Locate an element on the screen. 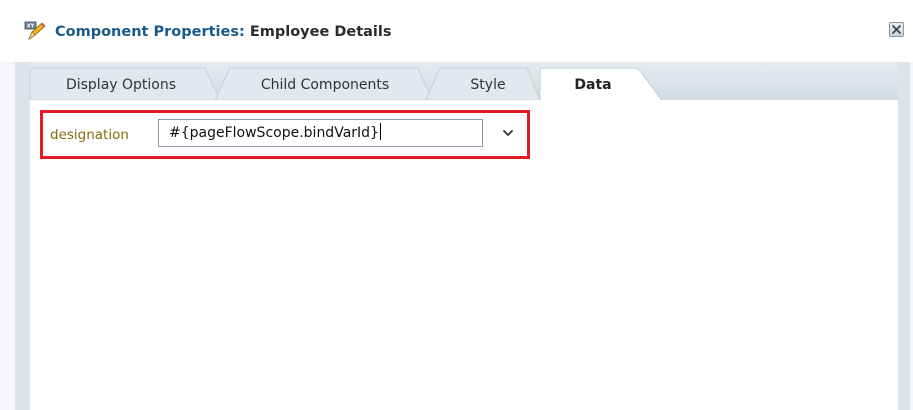 This screenshot has height=410, width=913. dialog-title: Component Properties: Employee Details is located at coordinates (223, 32).